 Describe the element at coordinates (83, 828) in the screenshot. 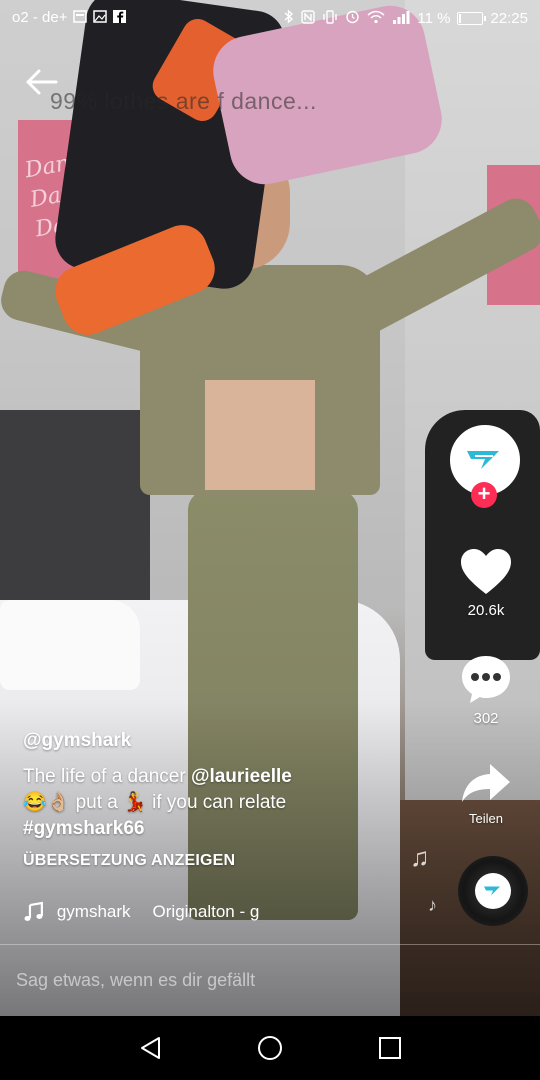

I see `hashtag-link: #gymshark66` at that location.